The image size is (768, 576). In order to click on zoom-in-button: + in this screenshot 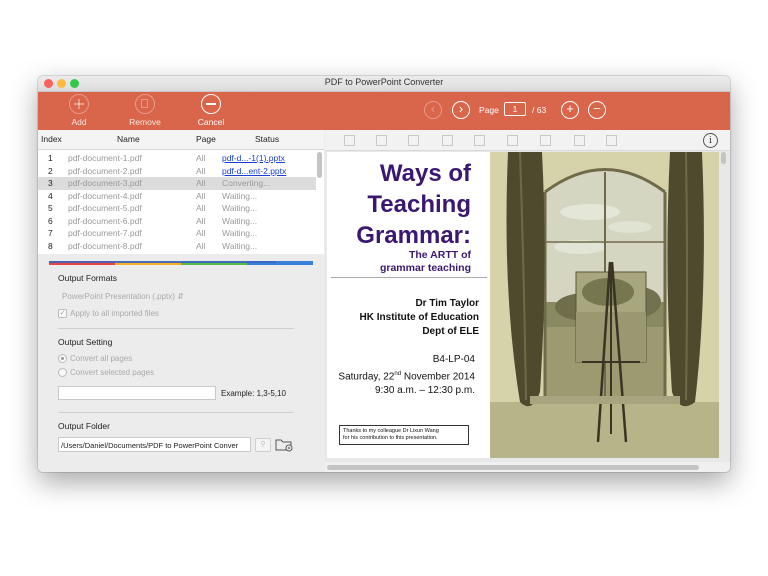, I will do `click(570, 110)`.